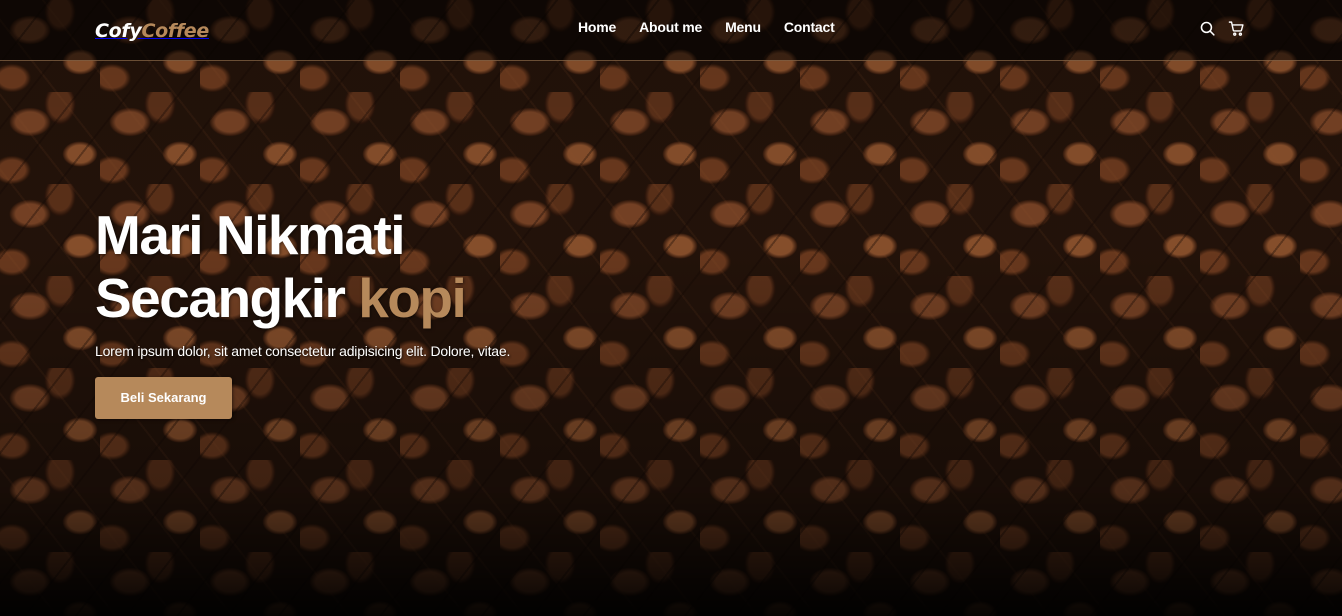 This screenshot has width=1342, height=616. What do you see at coordinates (412, 298) in the screenshot?
I see `hero-title-accent: kopi` at bounding box center [412, 298].